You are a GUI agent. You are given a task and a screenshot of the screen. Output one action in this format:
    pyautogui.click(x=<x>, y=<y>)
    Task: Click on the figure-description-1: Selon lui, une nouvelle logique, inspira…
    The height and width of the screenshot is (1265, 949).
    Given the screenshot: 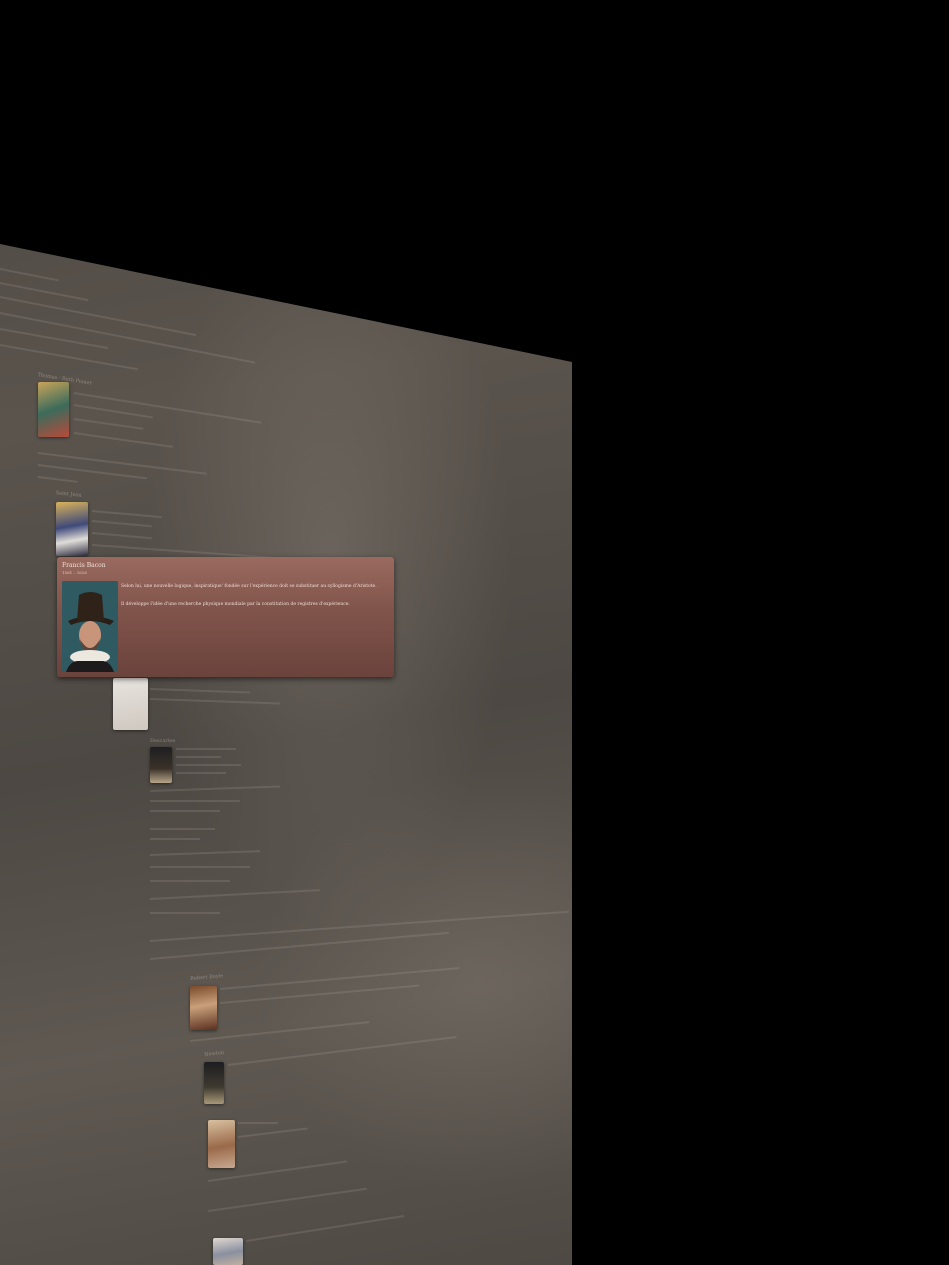 What is the action you would take?
    pyautogui.click(x=249, y=586)
    